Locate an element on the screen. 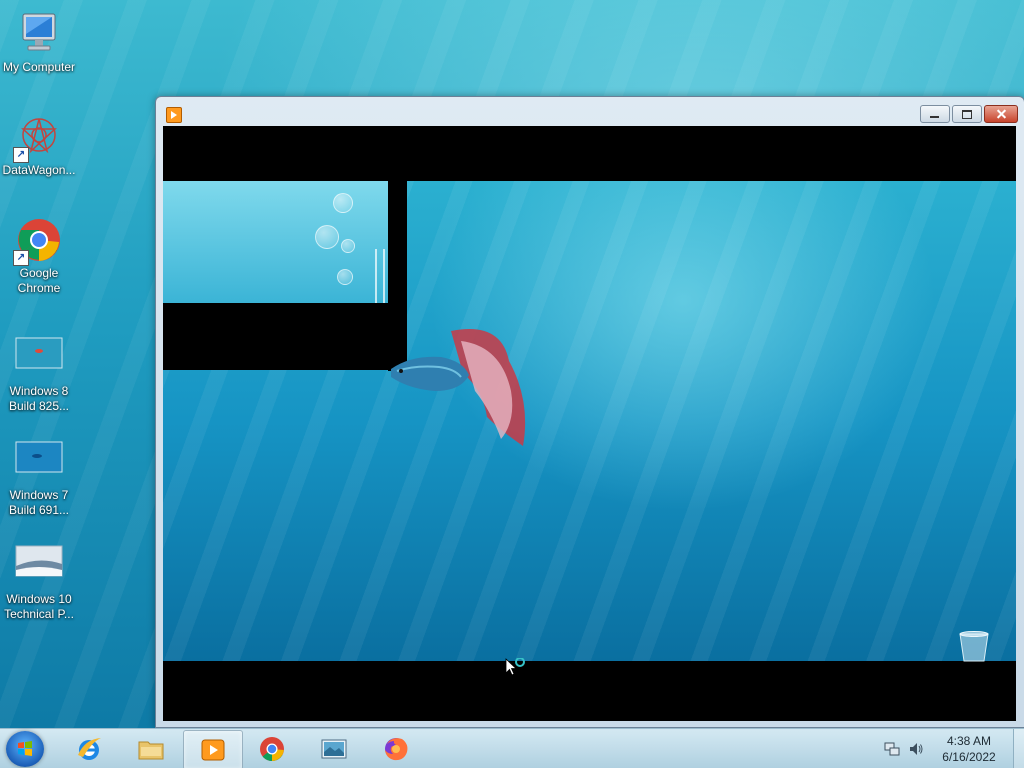 The width and height of the screenshot is (1024, 768). taskbar: 4:38 AM 6/16/2022 is located at coordinates (512, 748).